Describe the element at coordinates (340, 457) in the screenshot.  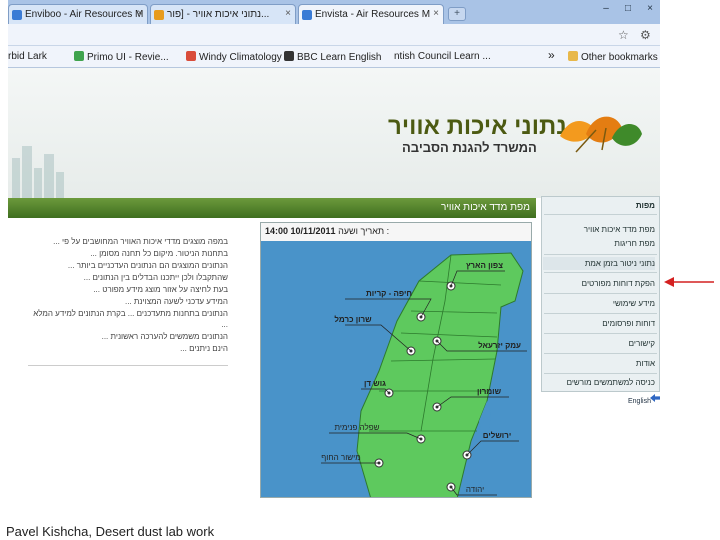
I see `region-label: מישור החוף` at that location.